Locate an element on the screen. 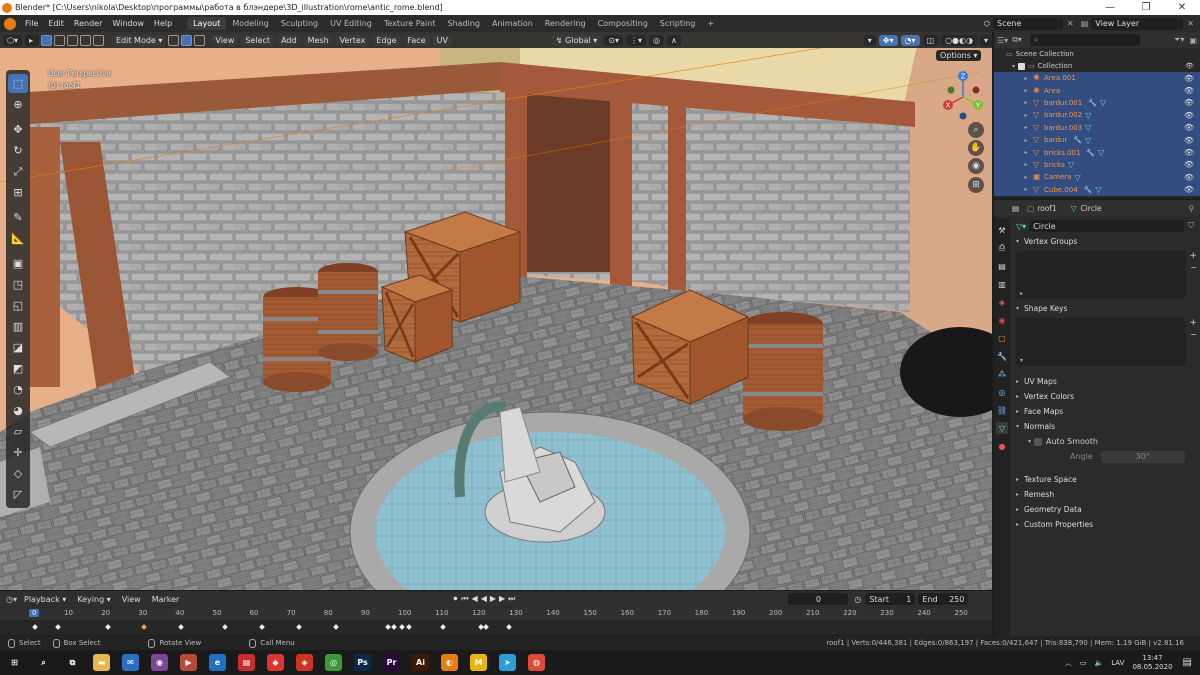 Image resolution: width=1200 pixels, height=675 pixels. minimize-button: — is located at coordinates (1110, 7).